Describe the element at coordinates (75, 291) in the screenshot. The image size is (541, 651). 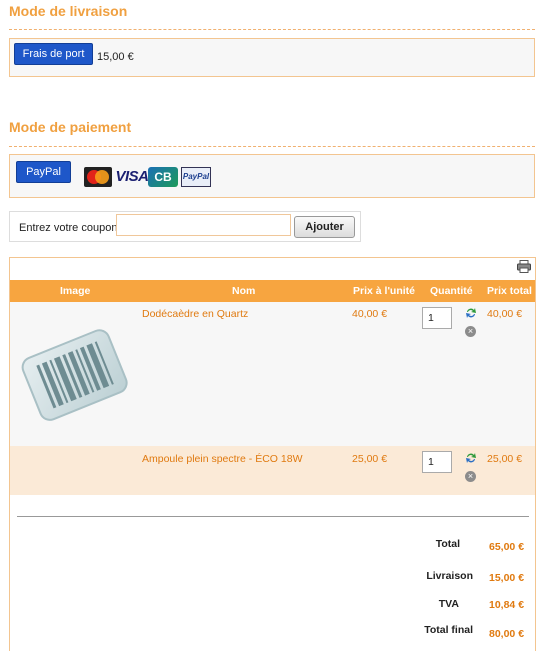
I see `header-image: Image` at that location.